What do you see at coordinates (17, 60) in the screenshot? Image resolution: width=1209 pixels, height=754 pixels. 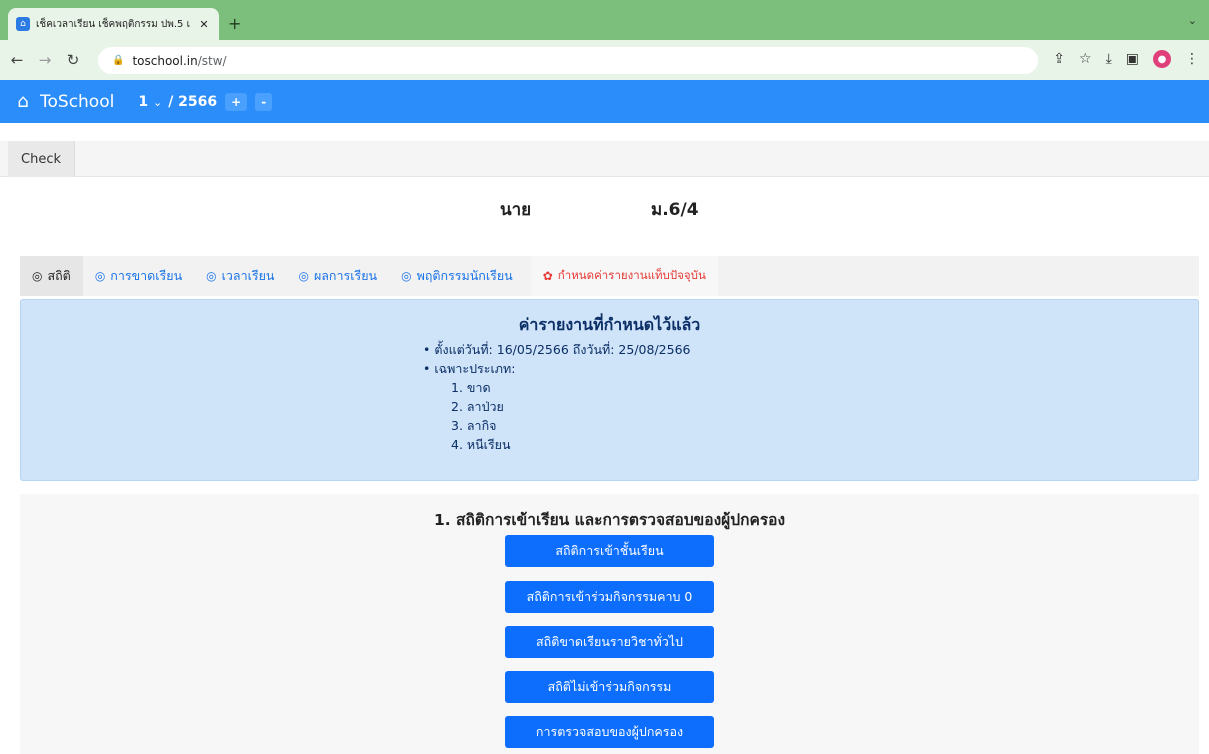 I see `back-arrow-icon: ←` at bounding box center [17, 60].